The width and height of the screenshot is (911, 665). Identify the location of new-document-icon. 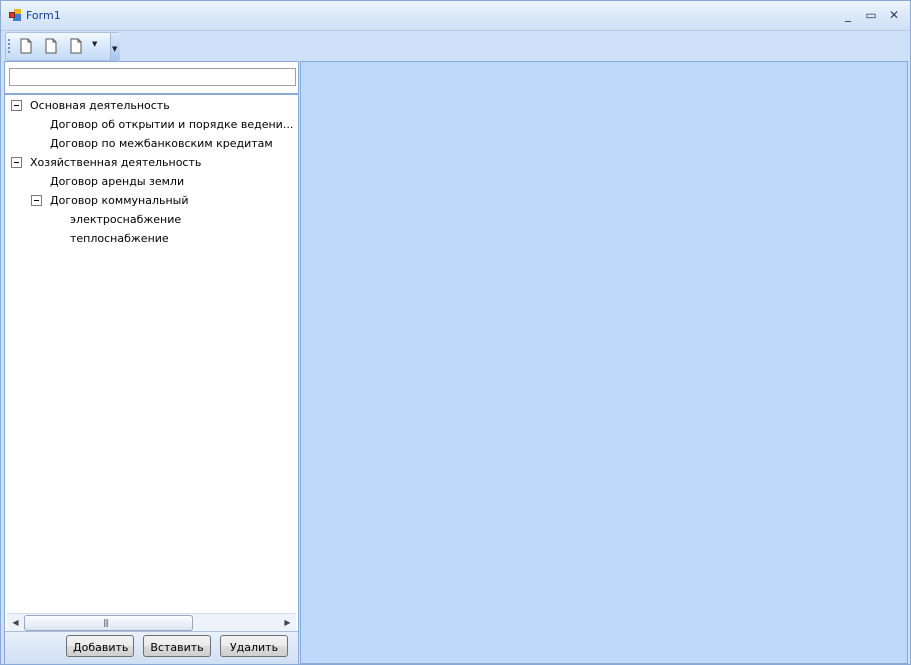
(26, 46).